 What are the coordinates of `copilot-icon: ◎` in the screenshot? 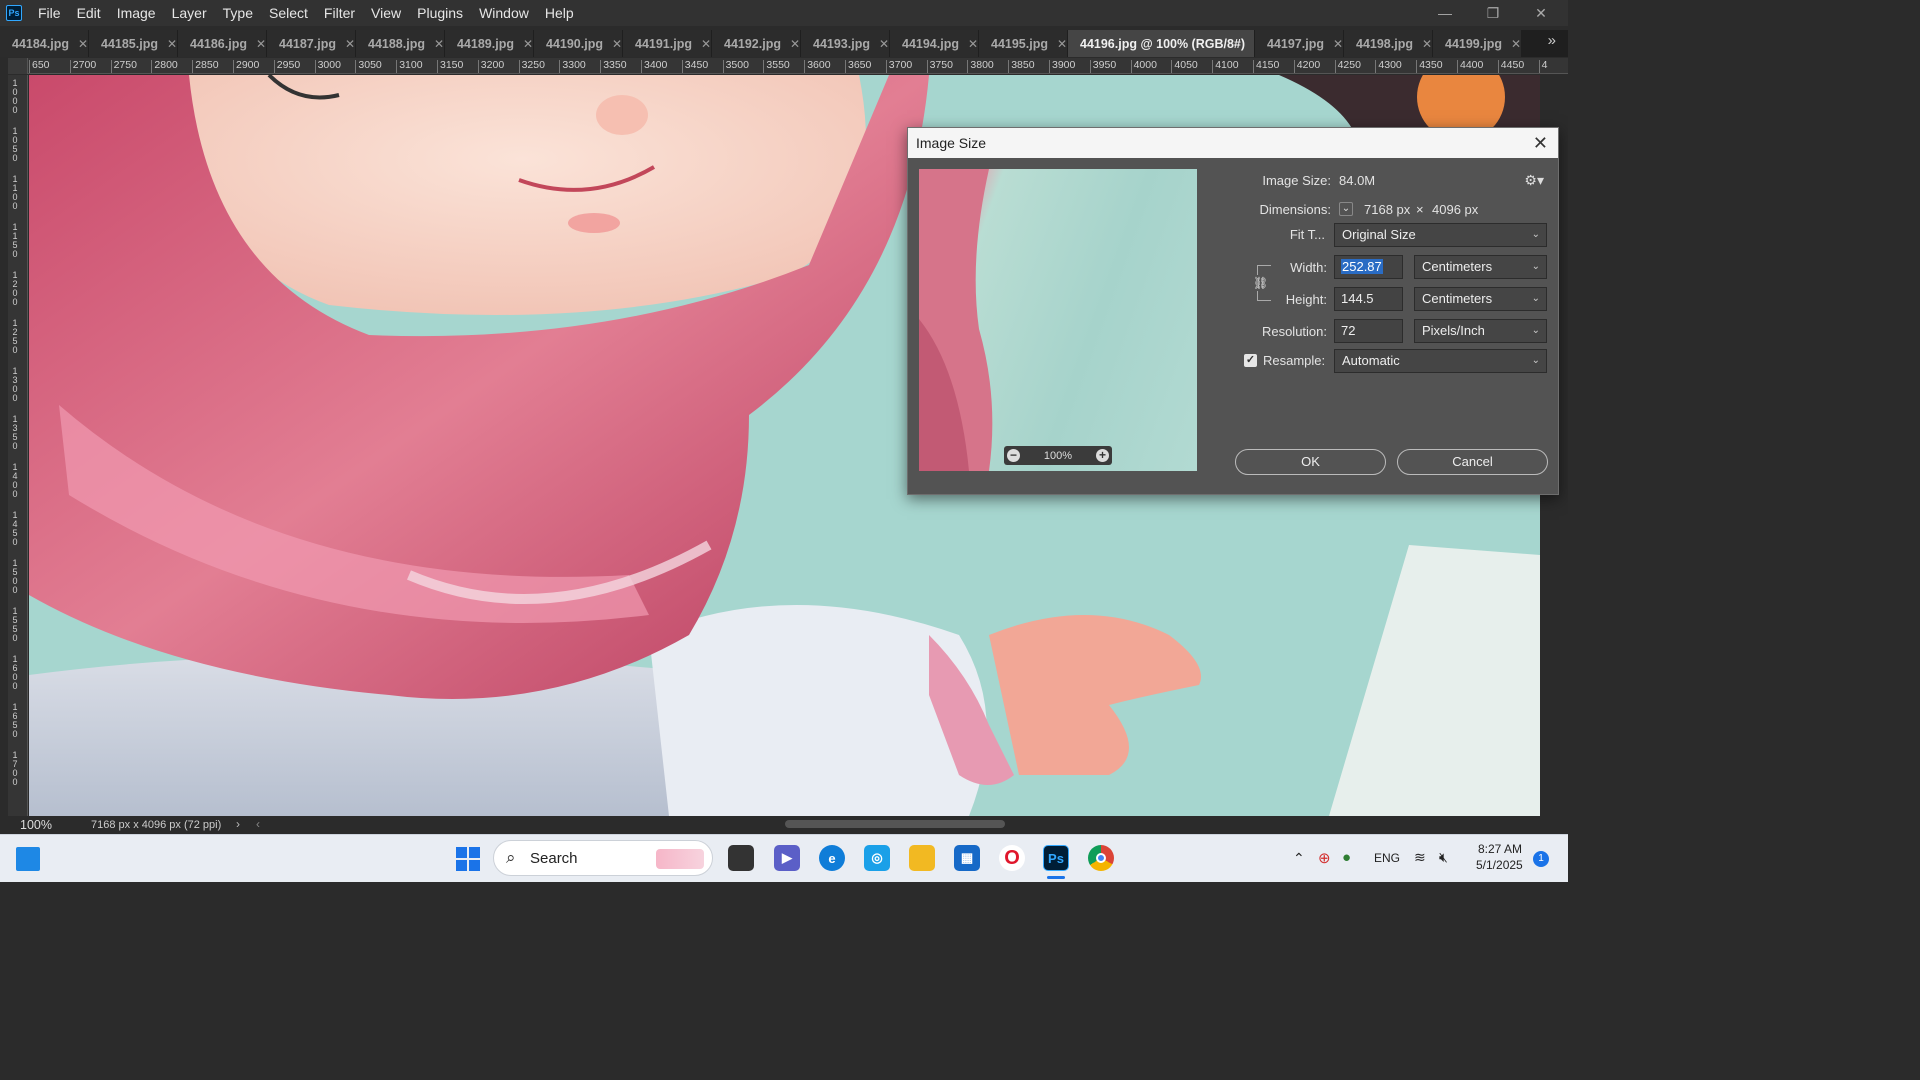 It's located at (877, 858).